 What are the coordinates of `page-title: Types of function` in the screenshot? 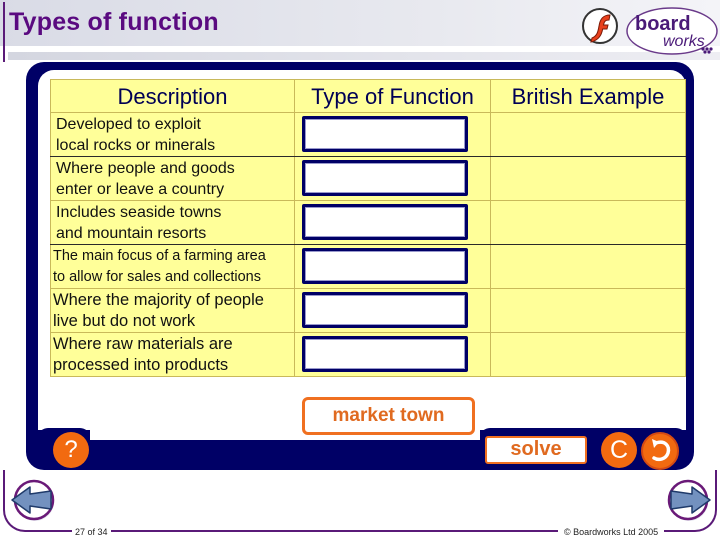 It's located at (114, 22).